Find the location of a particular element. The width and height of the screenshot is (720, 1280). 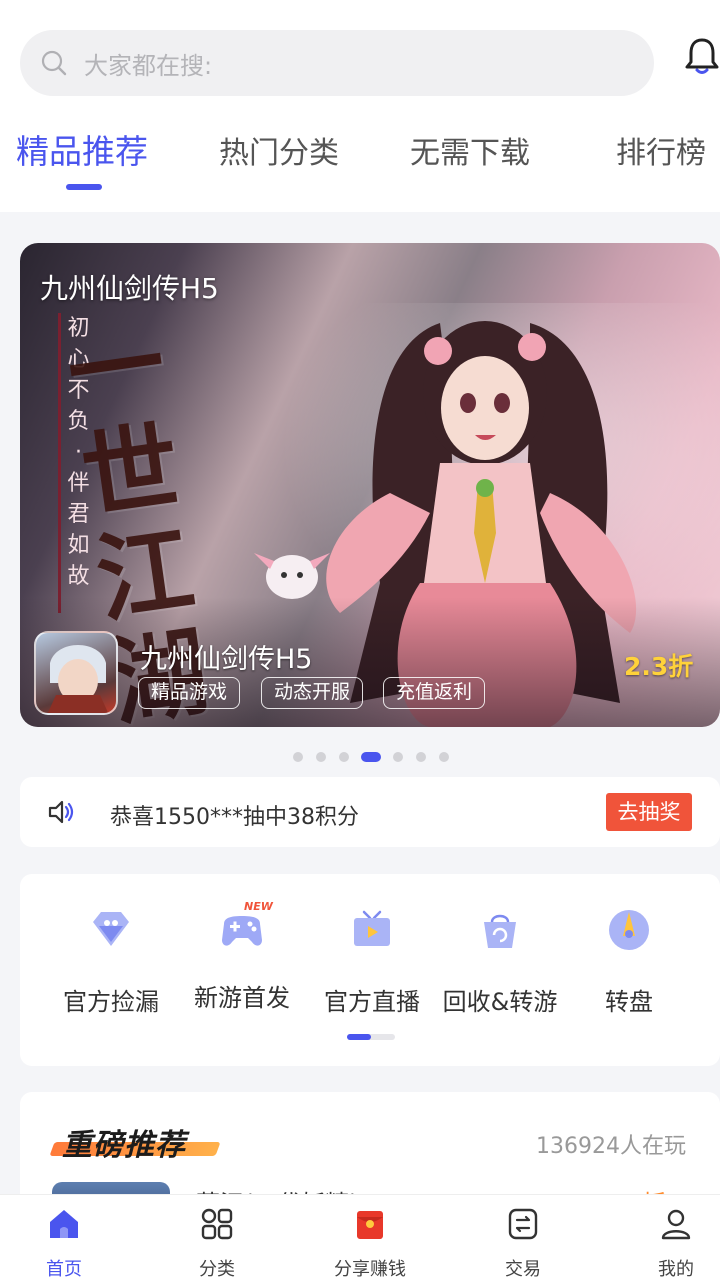

tab-featured: 精品推荐 is located at coordinates (82, 149).